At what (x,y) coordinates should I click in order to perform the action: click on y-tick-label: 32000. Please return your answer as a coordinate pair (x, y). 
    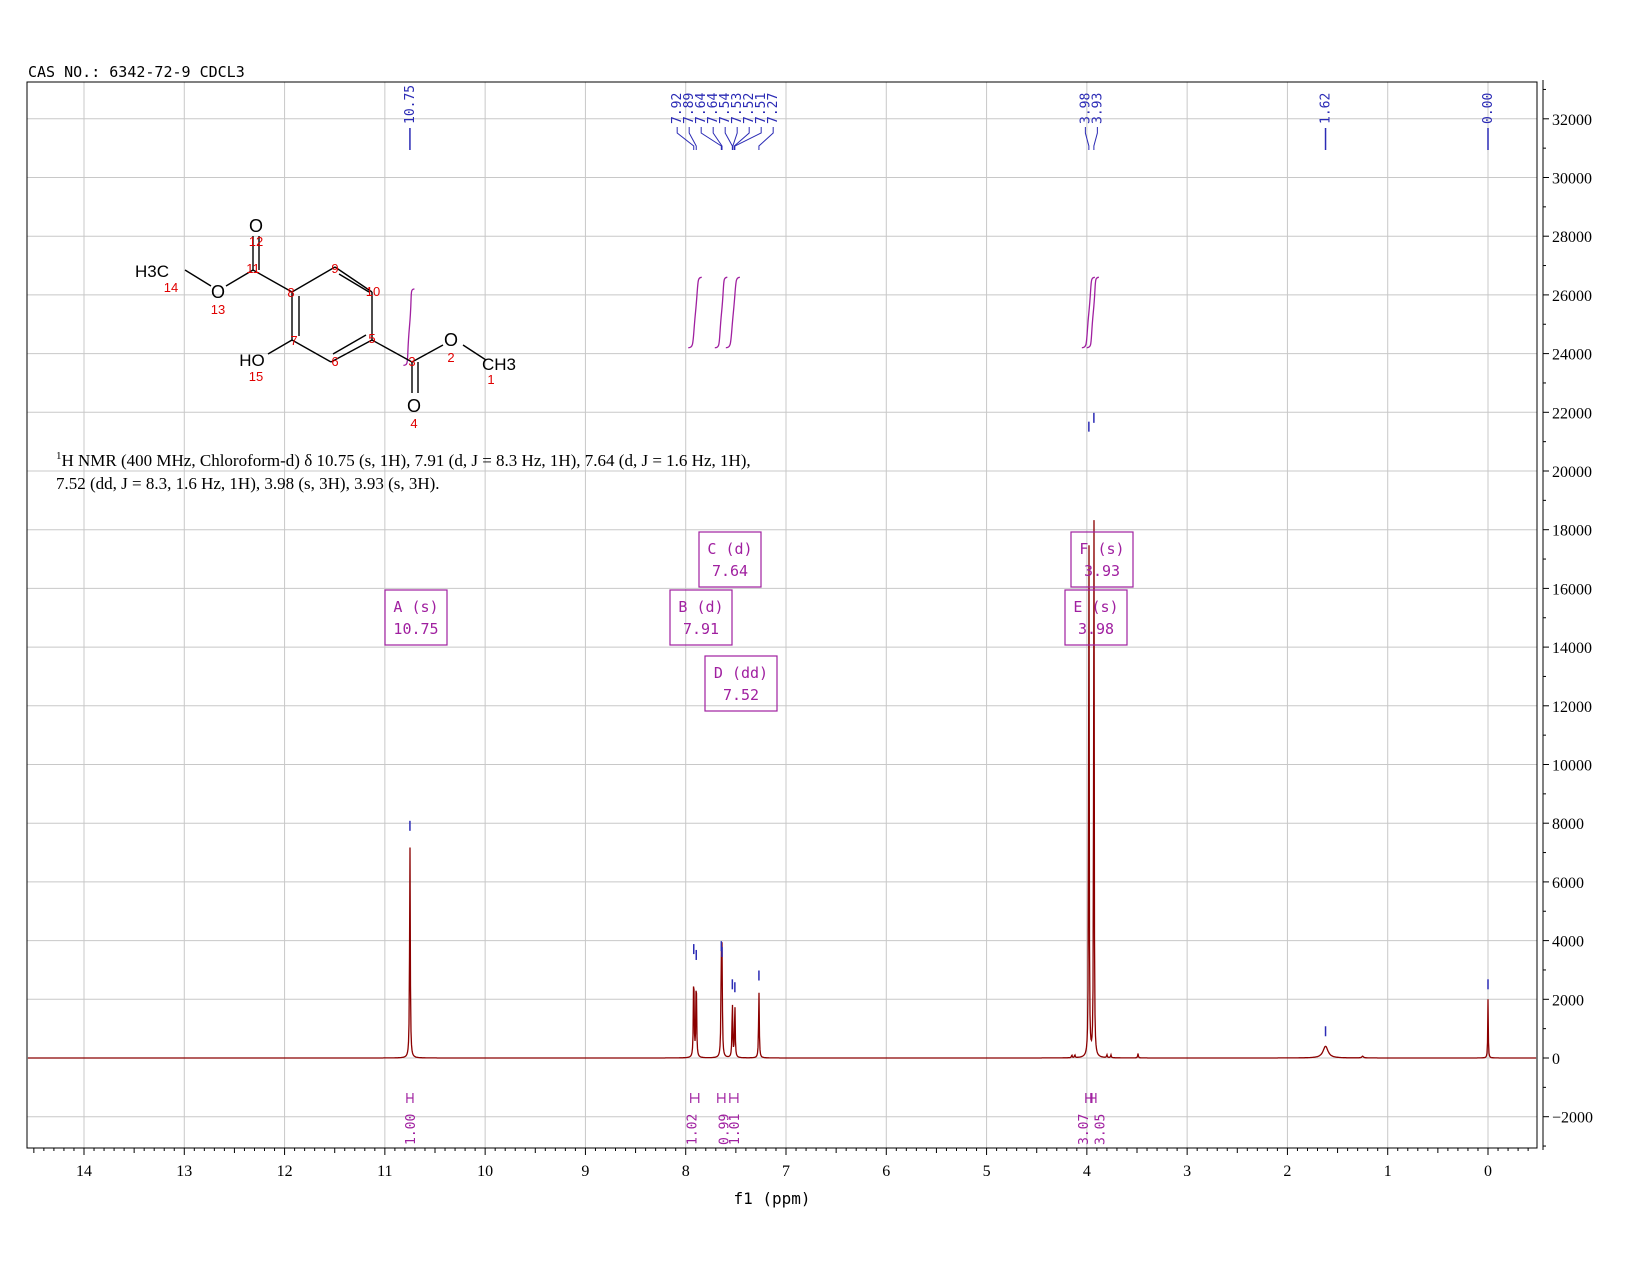
    Looking at the image, I should click on (1572, 120).